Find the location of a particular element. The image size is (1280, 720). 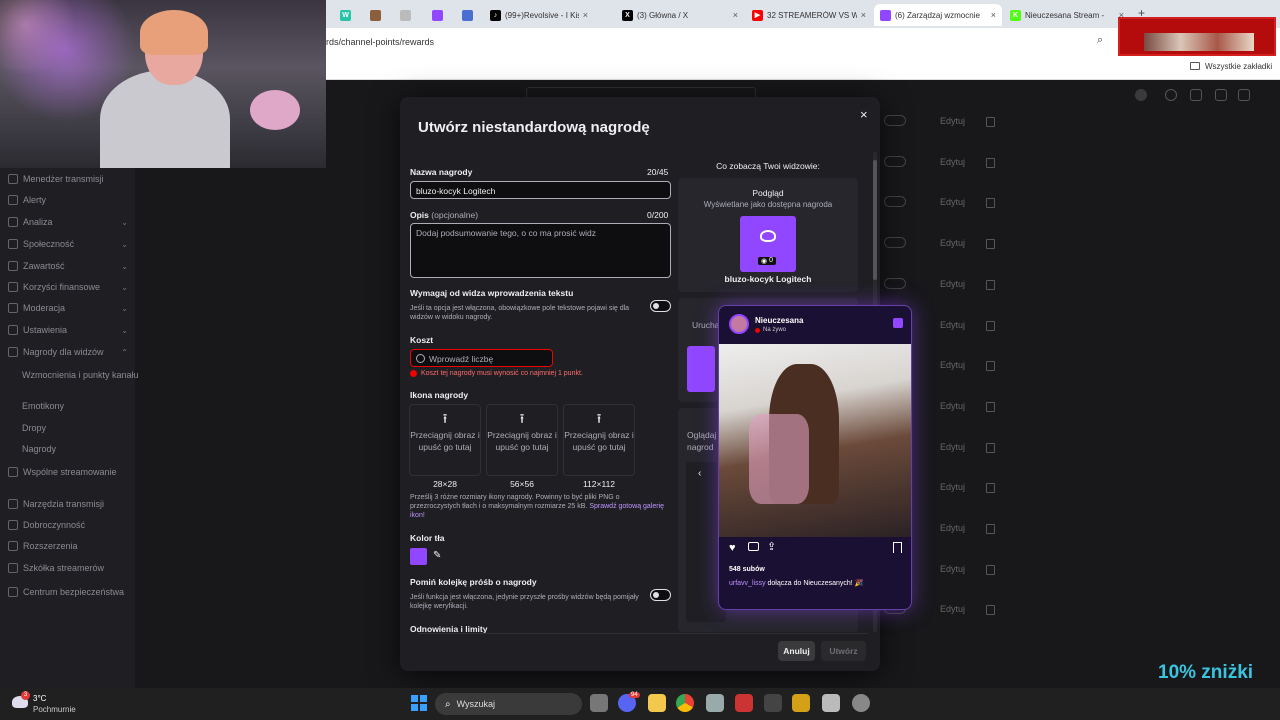

cancel-button: Anuluj is located at coordinates (796, 651).